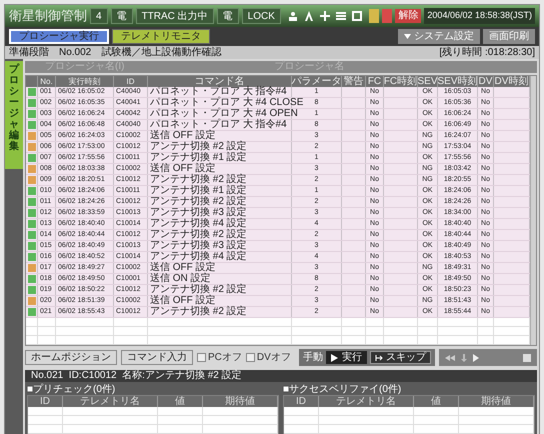 The image size is (544, 434). What do you see at coordinates (342, 389) in the screenshot?
I see `panel-title: ■サクセスベリファイ(0件)` at bounding box center [342, 389].